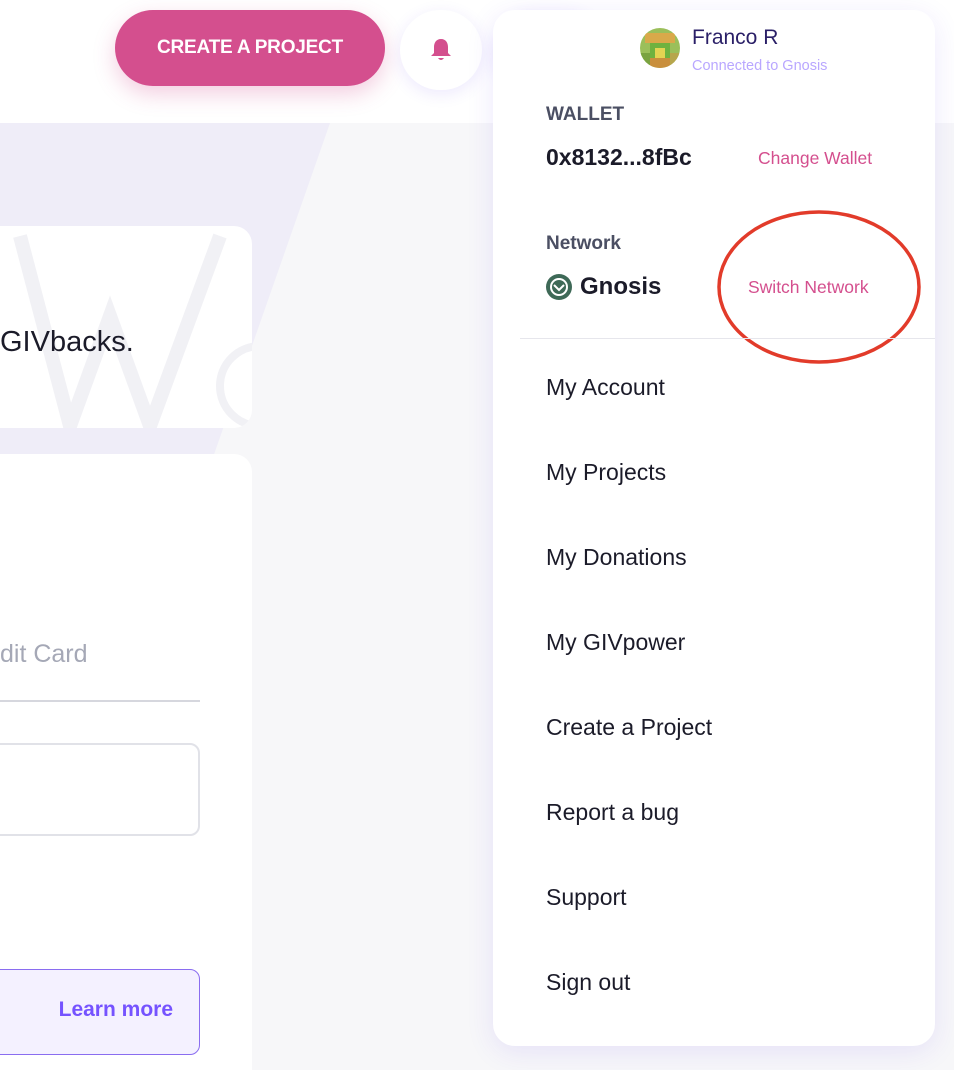 This screenshot has height=1070, width=954. What do you see at coordinates (605, 387) in the screenshot?
I see `menu-item-my-account: My Account` at bounding box center [605, 387].